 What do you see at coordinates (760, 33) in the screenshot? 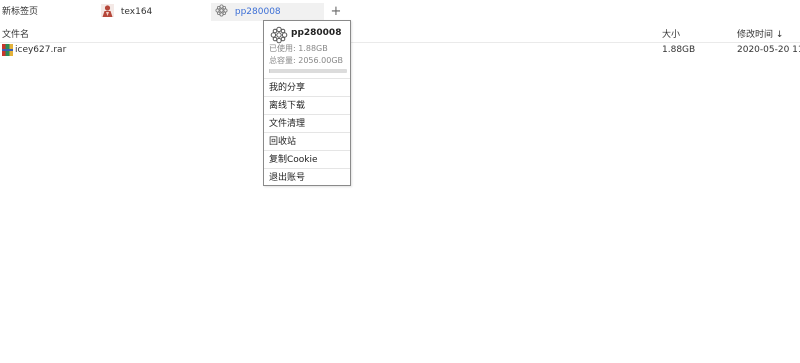
I see `column-header-modified: 修改时间 ↓` at bounding box center [760, 33].